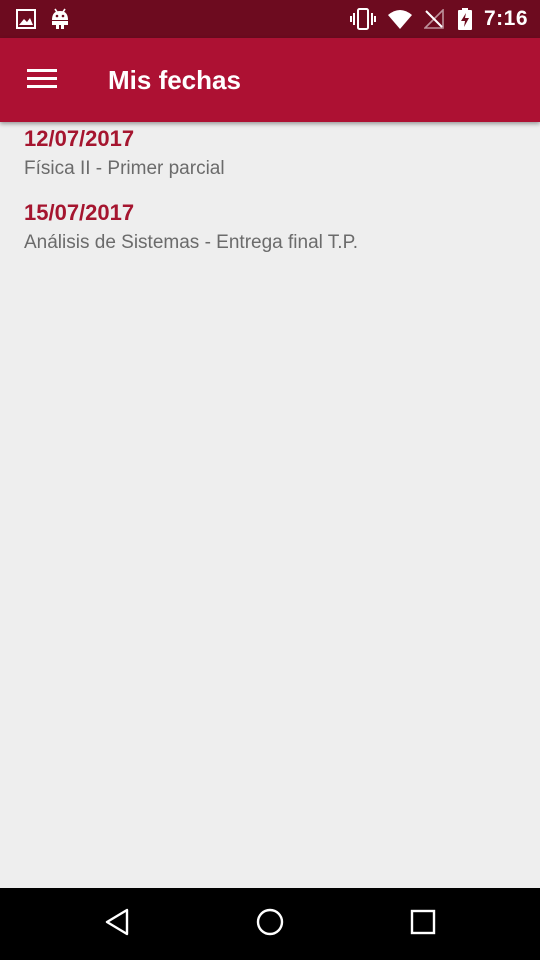 Image resolution: width=540 pixels, height=960 pixels. Describe the element at coordinates (79, 138) in the screenshot. I see `item-date: 12/07/2017` at that location.